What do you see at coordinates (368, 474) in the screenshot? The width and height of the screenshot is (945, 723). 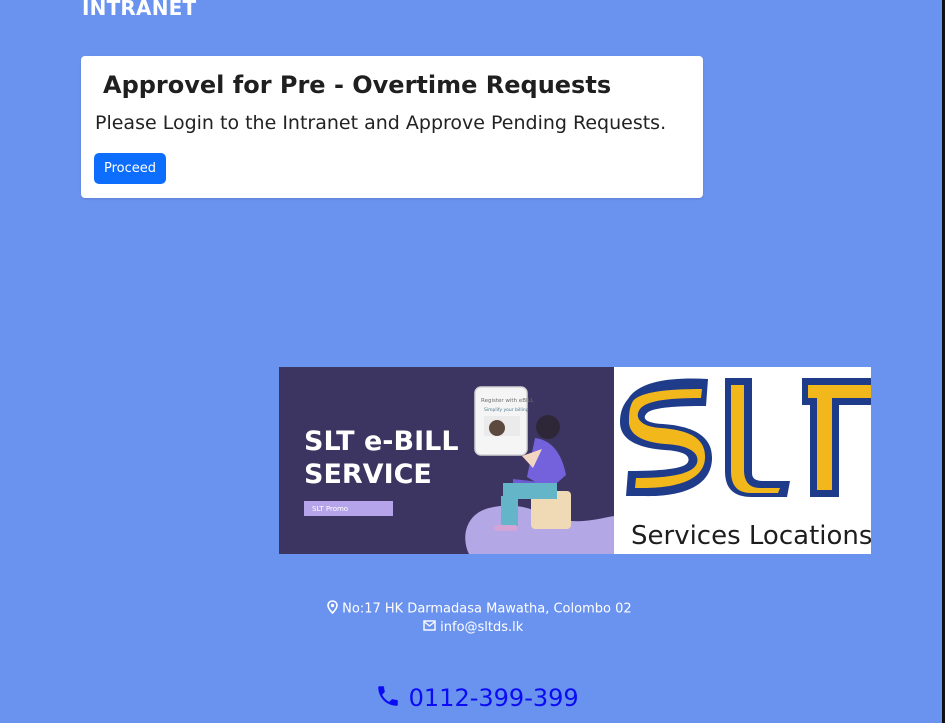 I see `ebill-title-line2: SERVICE` at bounding box center [368, 474].